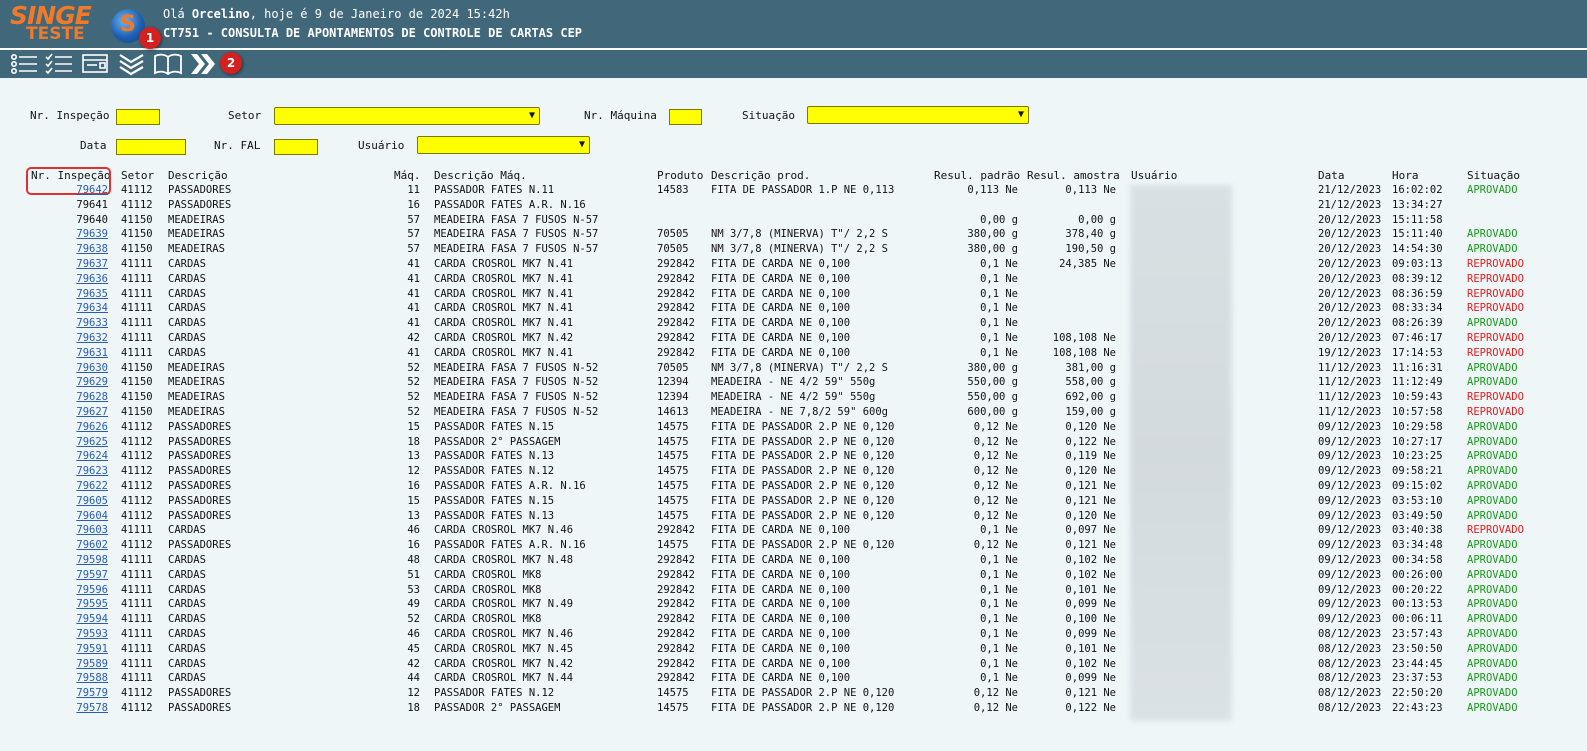  What do you see at coordinates (151, 147) in the screenshot?
I see `data-input` at bounding box center [151, 147].